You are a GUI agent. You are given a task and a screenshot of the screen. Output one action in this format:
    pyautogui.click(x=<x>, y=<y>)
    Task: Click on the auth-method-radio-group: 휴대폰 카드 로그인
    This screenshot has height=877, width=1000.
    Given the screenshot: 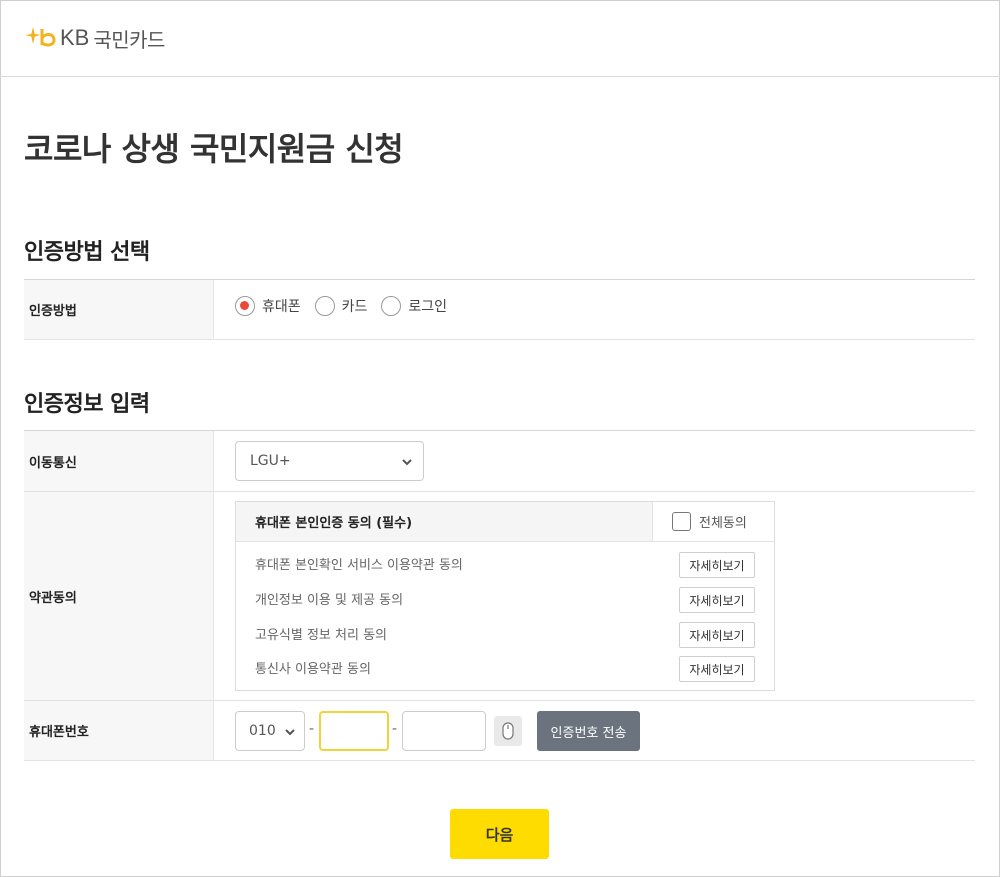 What is the action you would take?
    pyautogui.click(x=348, y=306)
    